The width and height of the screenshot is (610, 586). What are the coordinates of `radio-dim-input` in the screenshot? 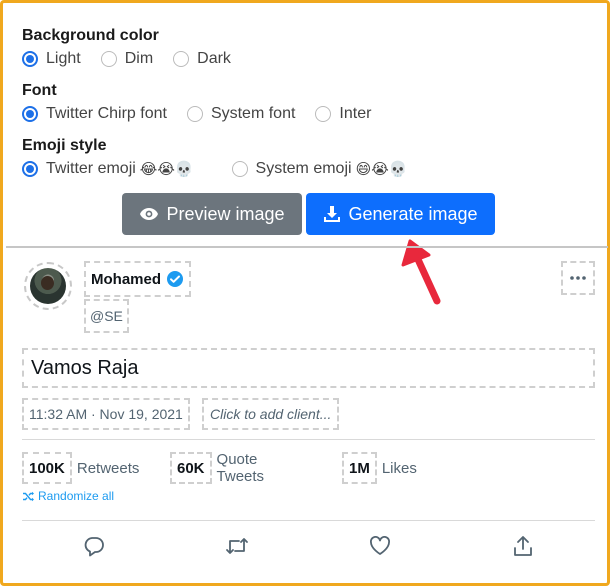 It's located at (108, 58).